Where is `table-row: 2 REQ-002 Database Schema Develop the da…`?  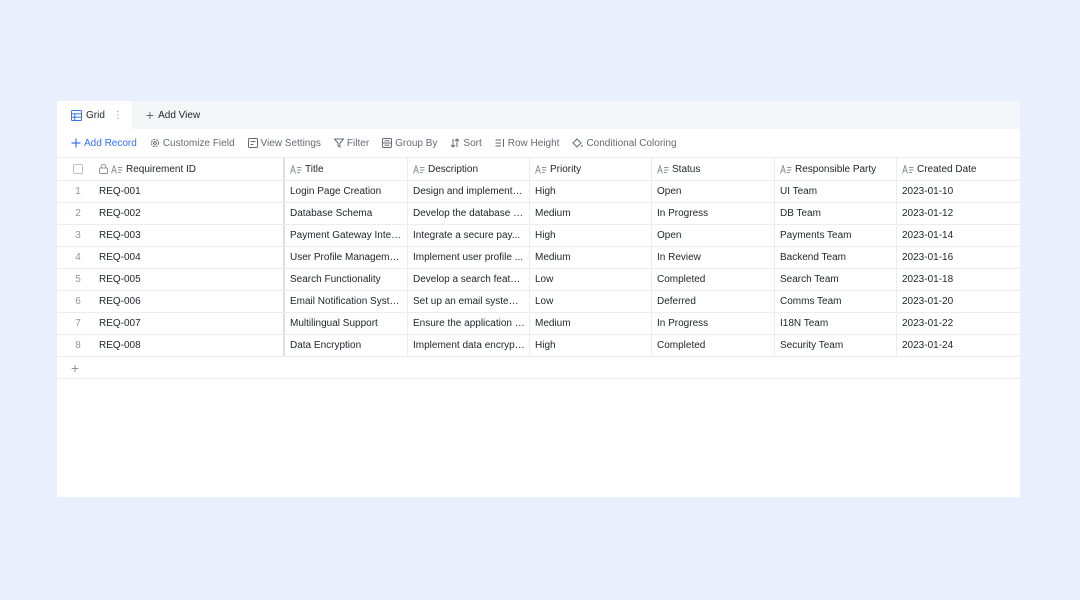 table-row: 2 REQ-002 Database Schema Develop the da… is located at coordinates (538, 214).